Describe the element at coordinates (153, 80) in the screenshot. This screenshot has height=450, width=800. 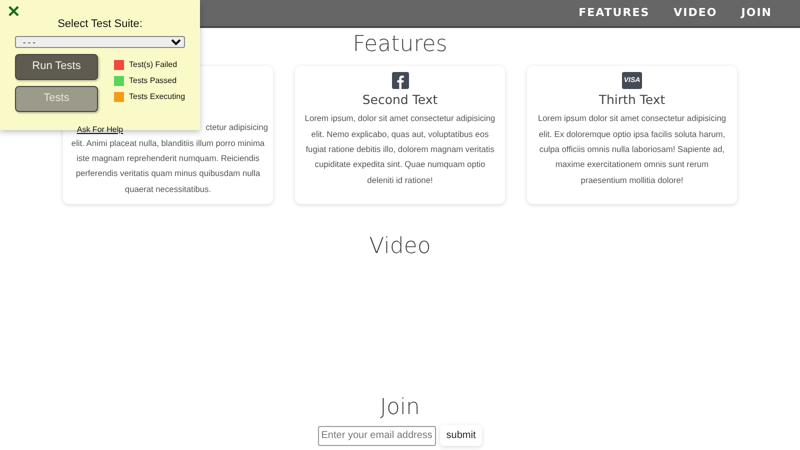
I see `legend-label: Tests Passed` at that location.